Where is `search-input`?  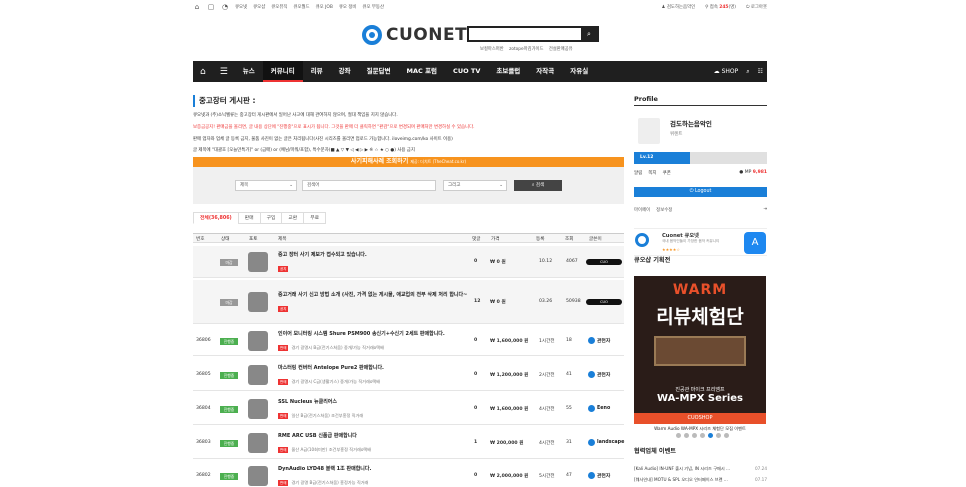
search-input is located at coordinates (525, 34).